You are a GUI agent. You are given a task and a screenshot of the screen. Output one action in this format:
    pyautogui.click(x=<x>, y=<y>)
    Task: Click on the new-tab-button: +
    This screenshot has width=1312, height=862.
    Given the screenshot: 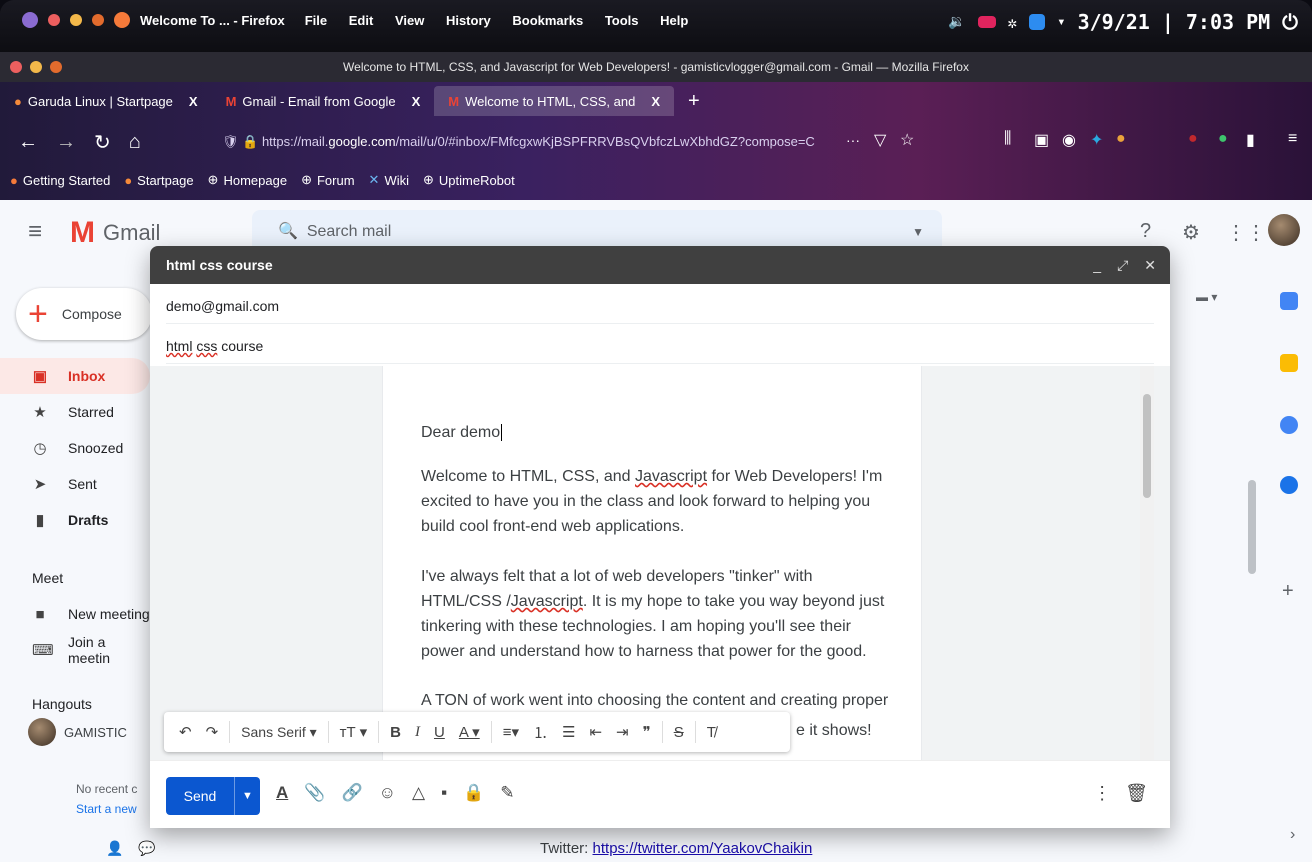 What is the action you would take?
    pyautogui.click(x=694, y=101)
    